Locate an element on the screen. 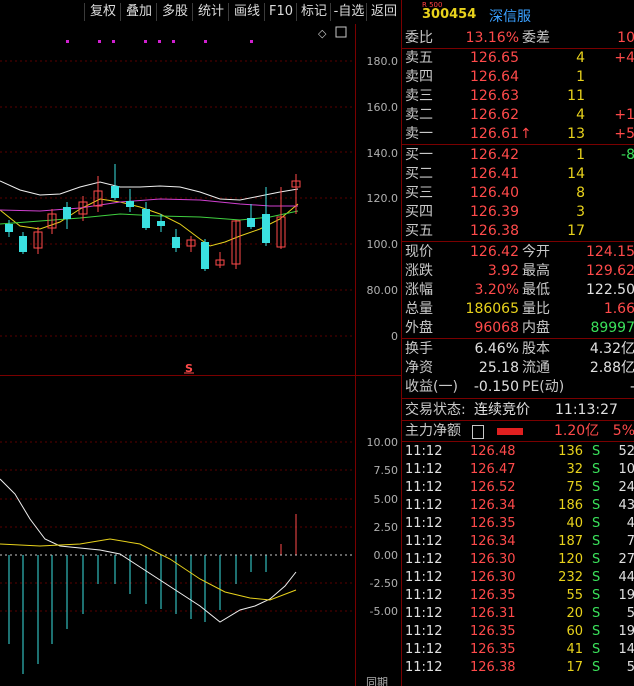 This screenshot has height=686, width=634. ask-volume: 11 is located at coordinates (576, 96).